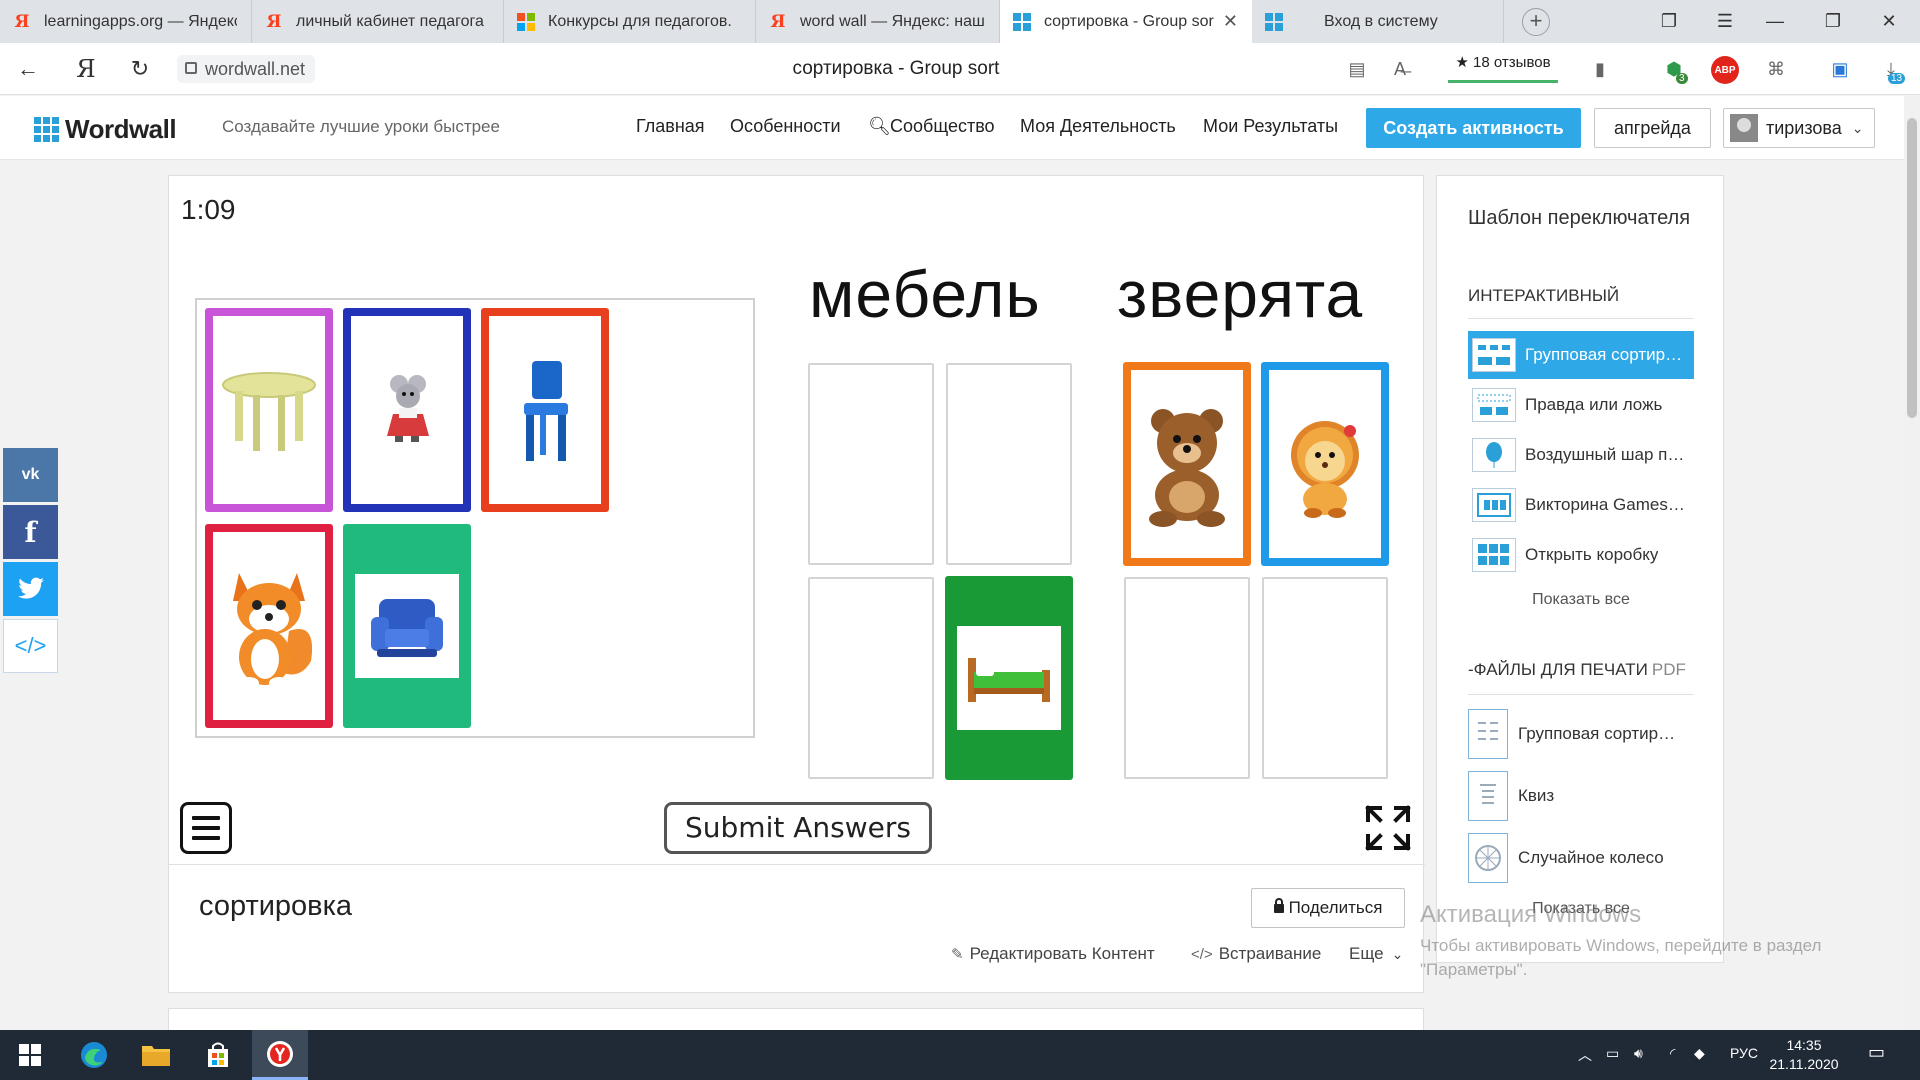 The image size is (1920, 1080). What do you see at coordinates (1725, 70) in the screenshot?
I see `adblock-icon: ABP` at bounding box center [1725, 70].